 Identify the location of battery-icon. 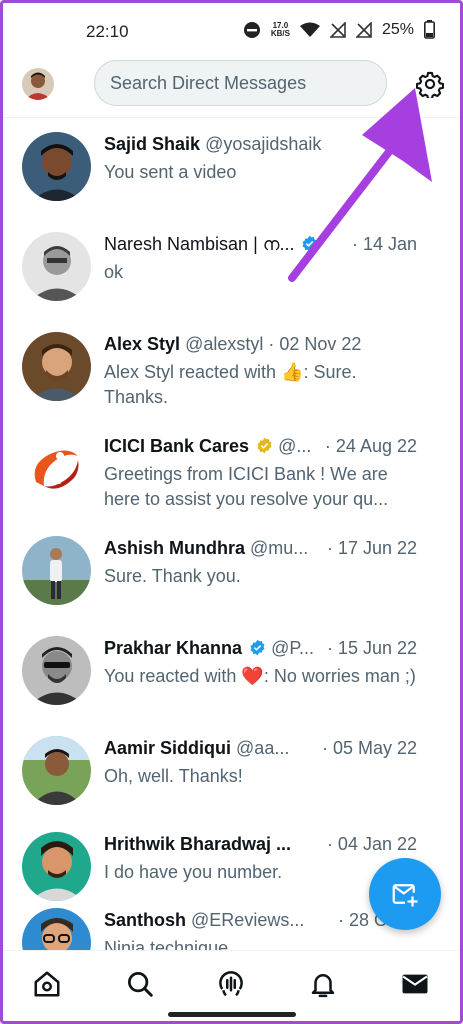
(429, 29).